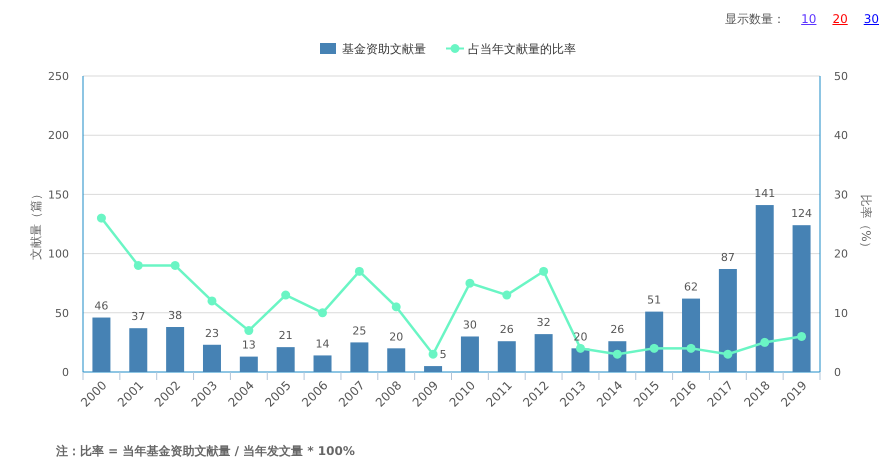 Image resolution: width=889 pixels, height=462 pixels. What do you see at coordinates (841, 195) in the screenshot?
I see `axis-tick-label: 30` at bounding box center [841, 195].